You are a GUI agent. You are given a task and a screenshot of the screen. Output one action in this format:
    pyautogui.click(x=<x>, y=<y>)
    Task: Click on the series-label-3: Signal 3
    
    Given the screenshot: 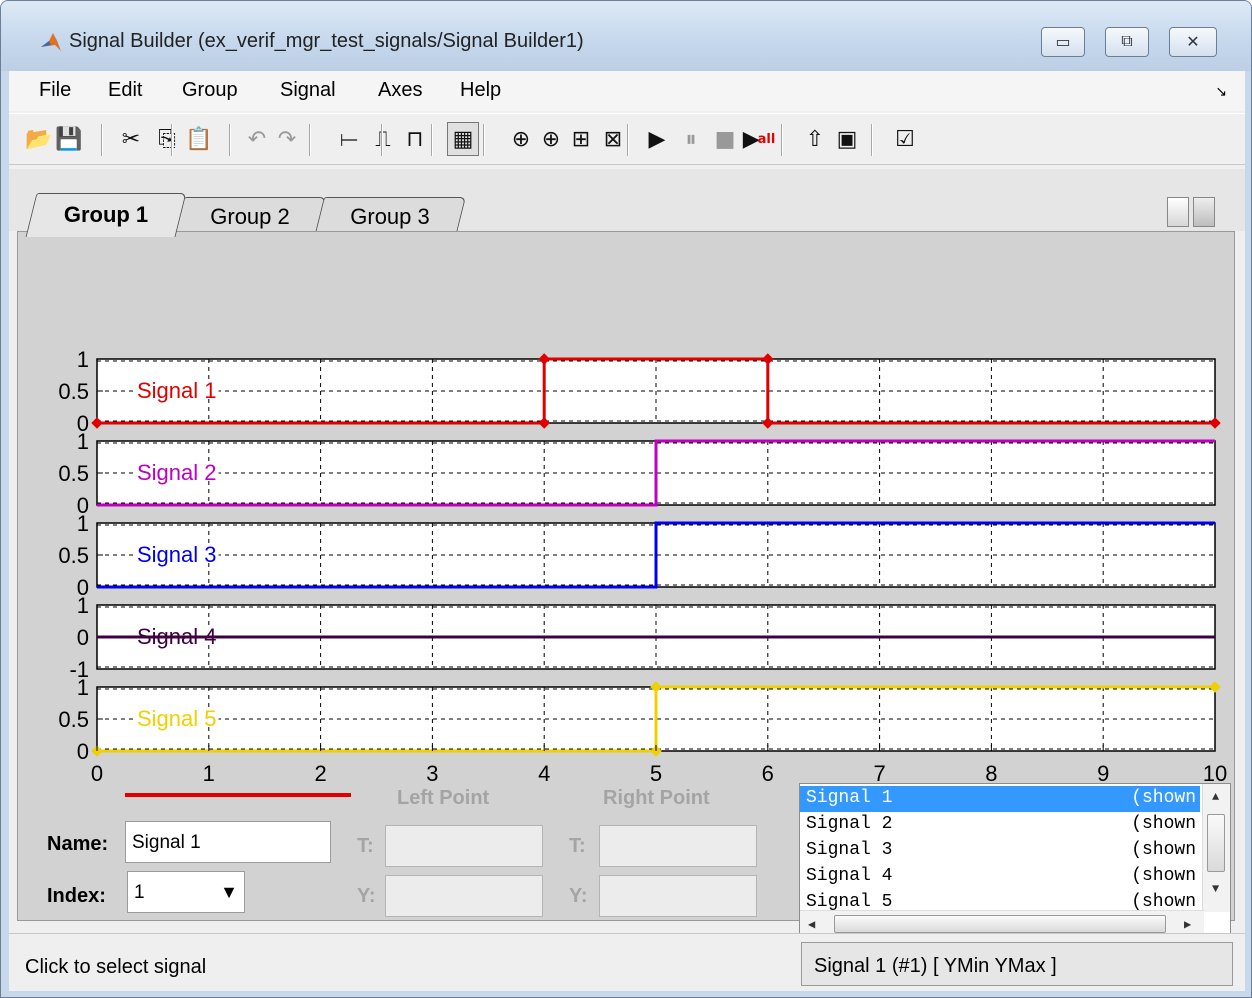 What is the action you would take?
    pyautogui.click(x=177, y=554)
    